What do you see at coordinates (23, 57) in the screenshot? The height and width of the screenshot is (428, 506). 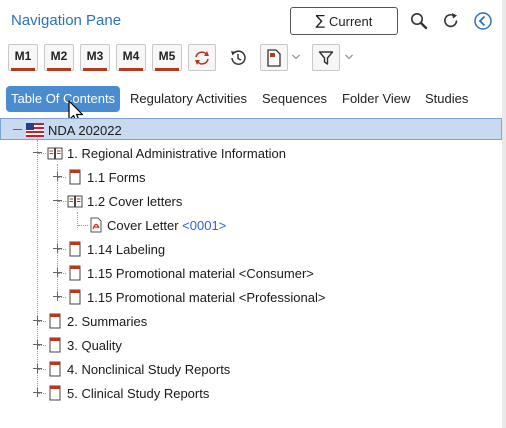 I see `module-button-m1: M1` at bounding box center [23, 57].